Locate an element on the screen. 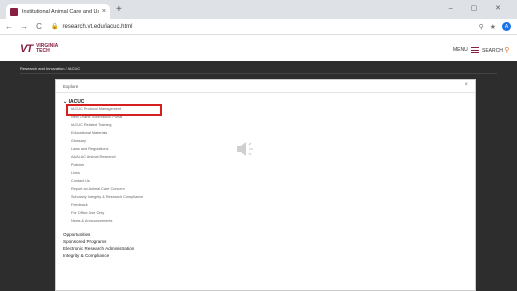  nav-item: Sponsored Programs is located at coordinates (84, 241).